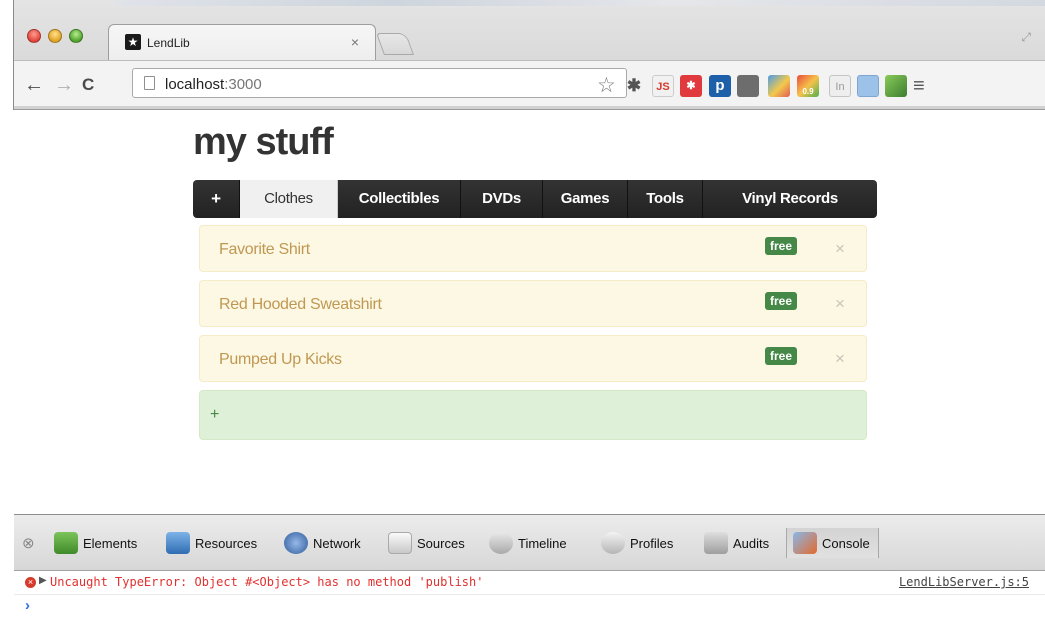 The image size is (1045, 643). I want to click on color-picker-extension-icon: 0.9, so click(808, 86).